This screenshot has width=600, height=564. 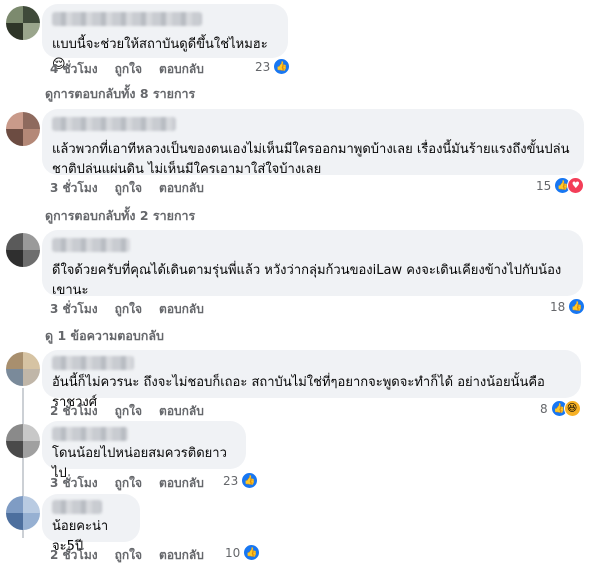 What do you see at coordinates (560, 185) in the screenshot?
I see `reaction-summary: 15 👍 ♥` at bounding box center [560, 185].